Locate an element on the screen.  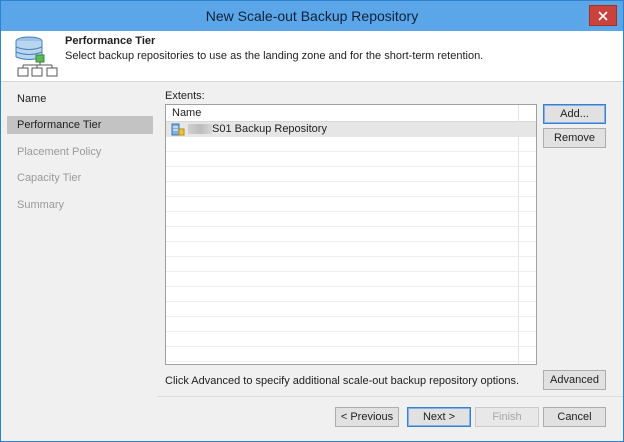
advanced-button: Advanced is located at coordinates (574, 380).